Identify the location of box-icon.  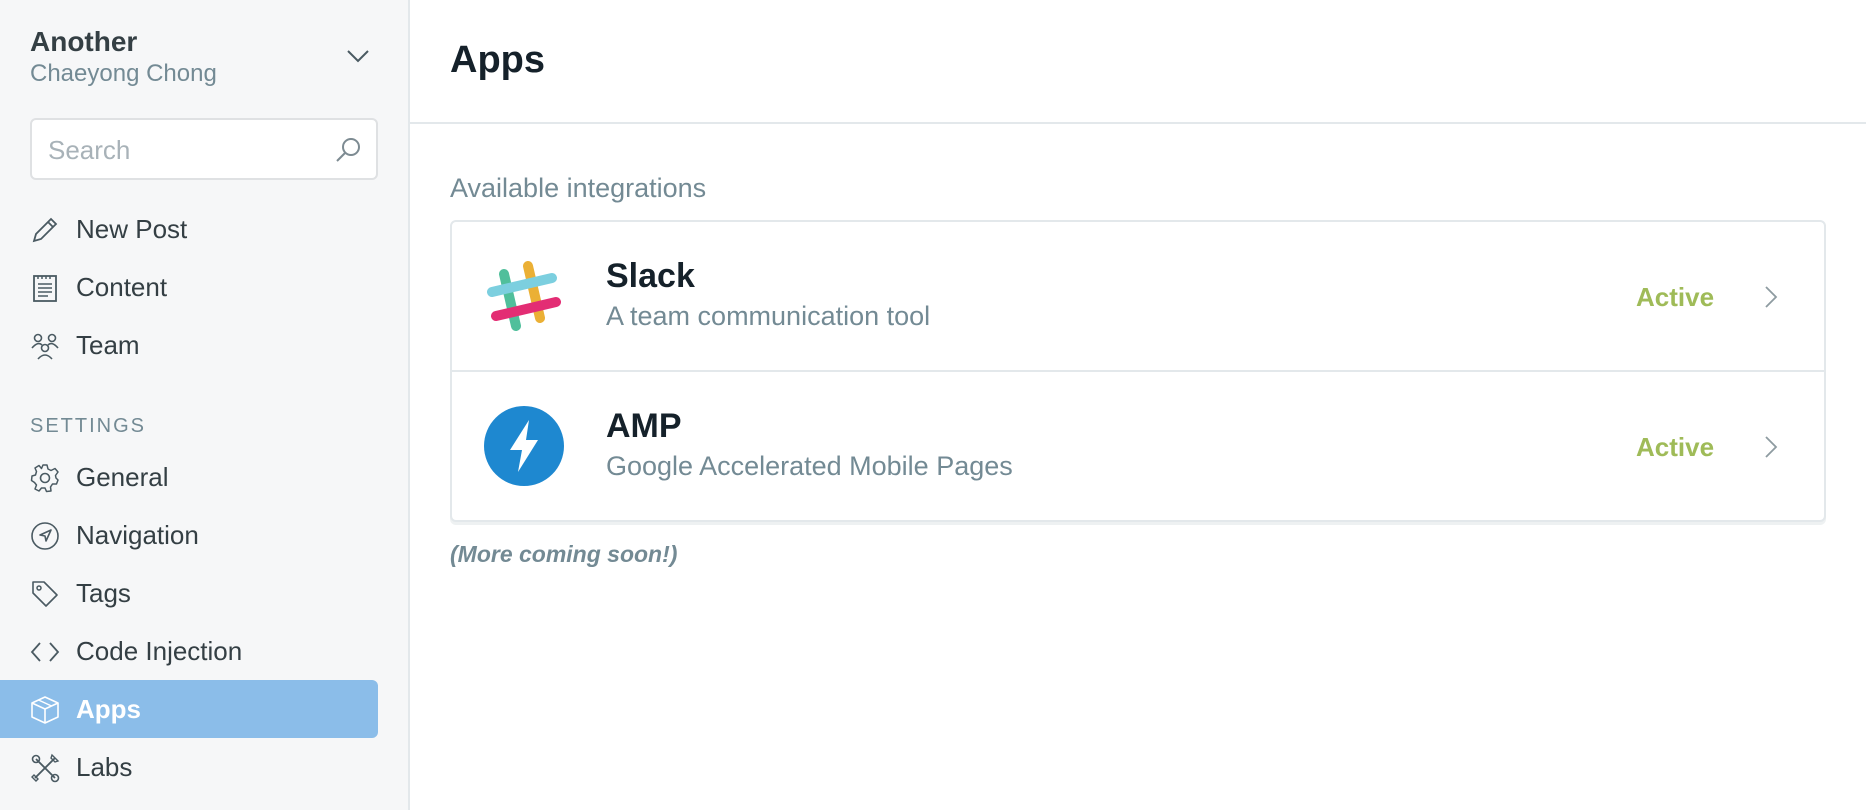
(45, 710).